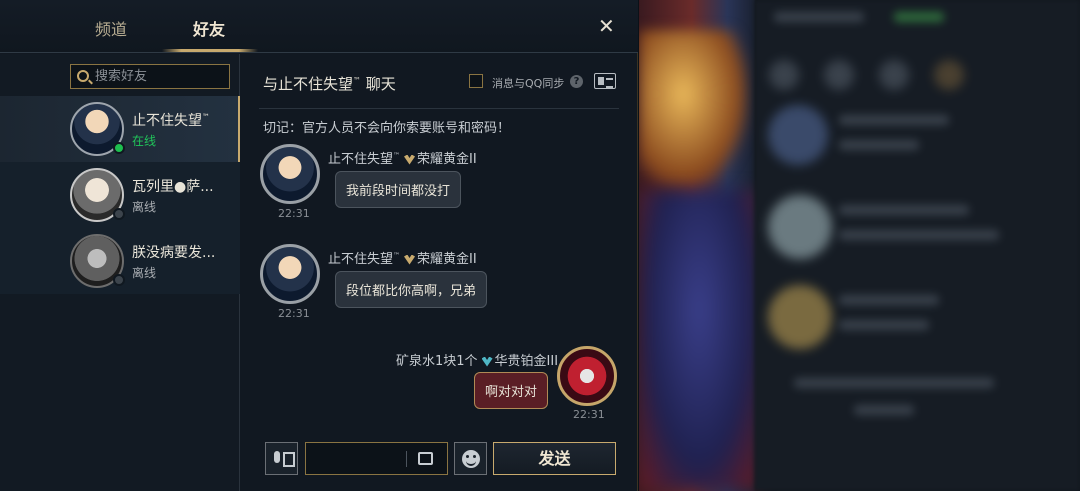 This screenshot has width=1080, height=491. Describe the element at coordinates (111, 28) in the screenshot. I see `tab-channels: 频道` at that location.